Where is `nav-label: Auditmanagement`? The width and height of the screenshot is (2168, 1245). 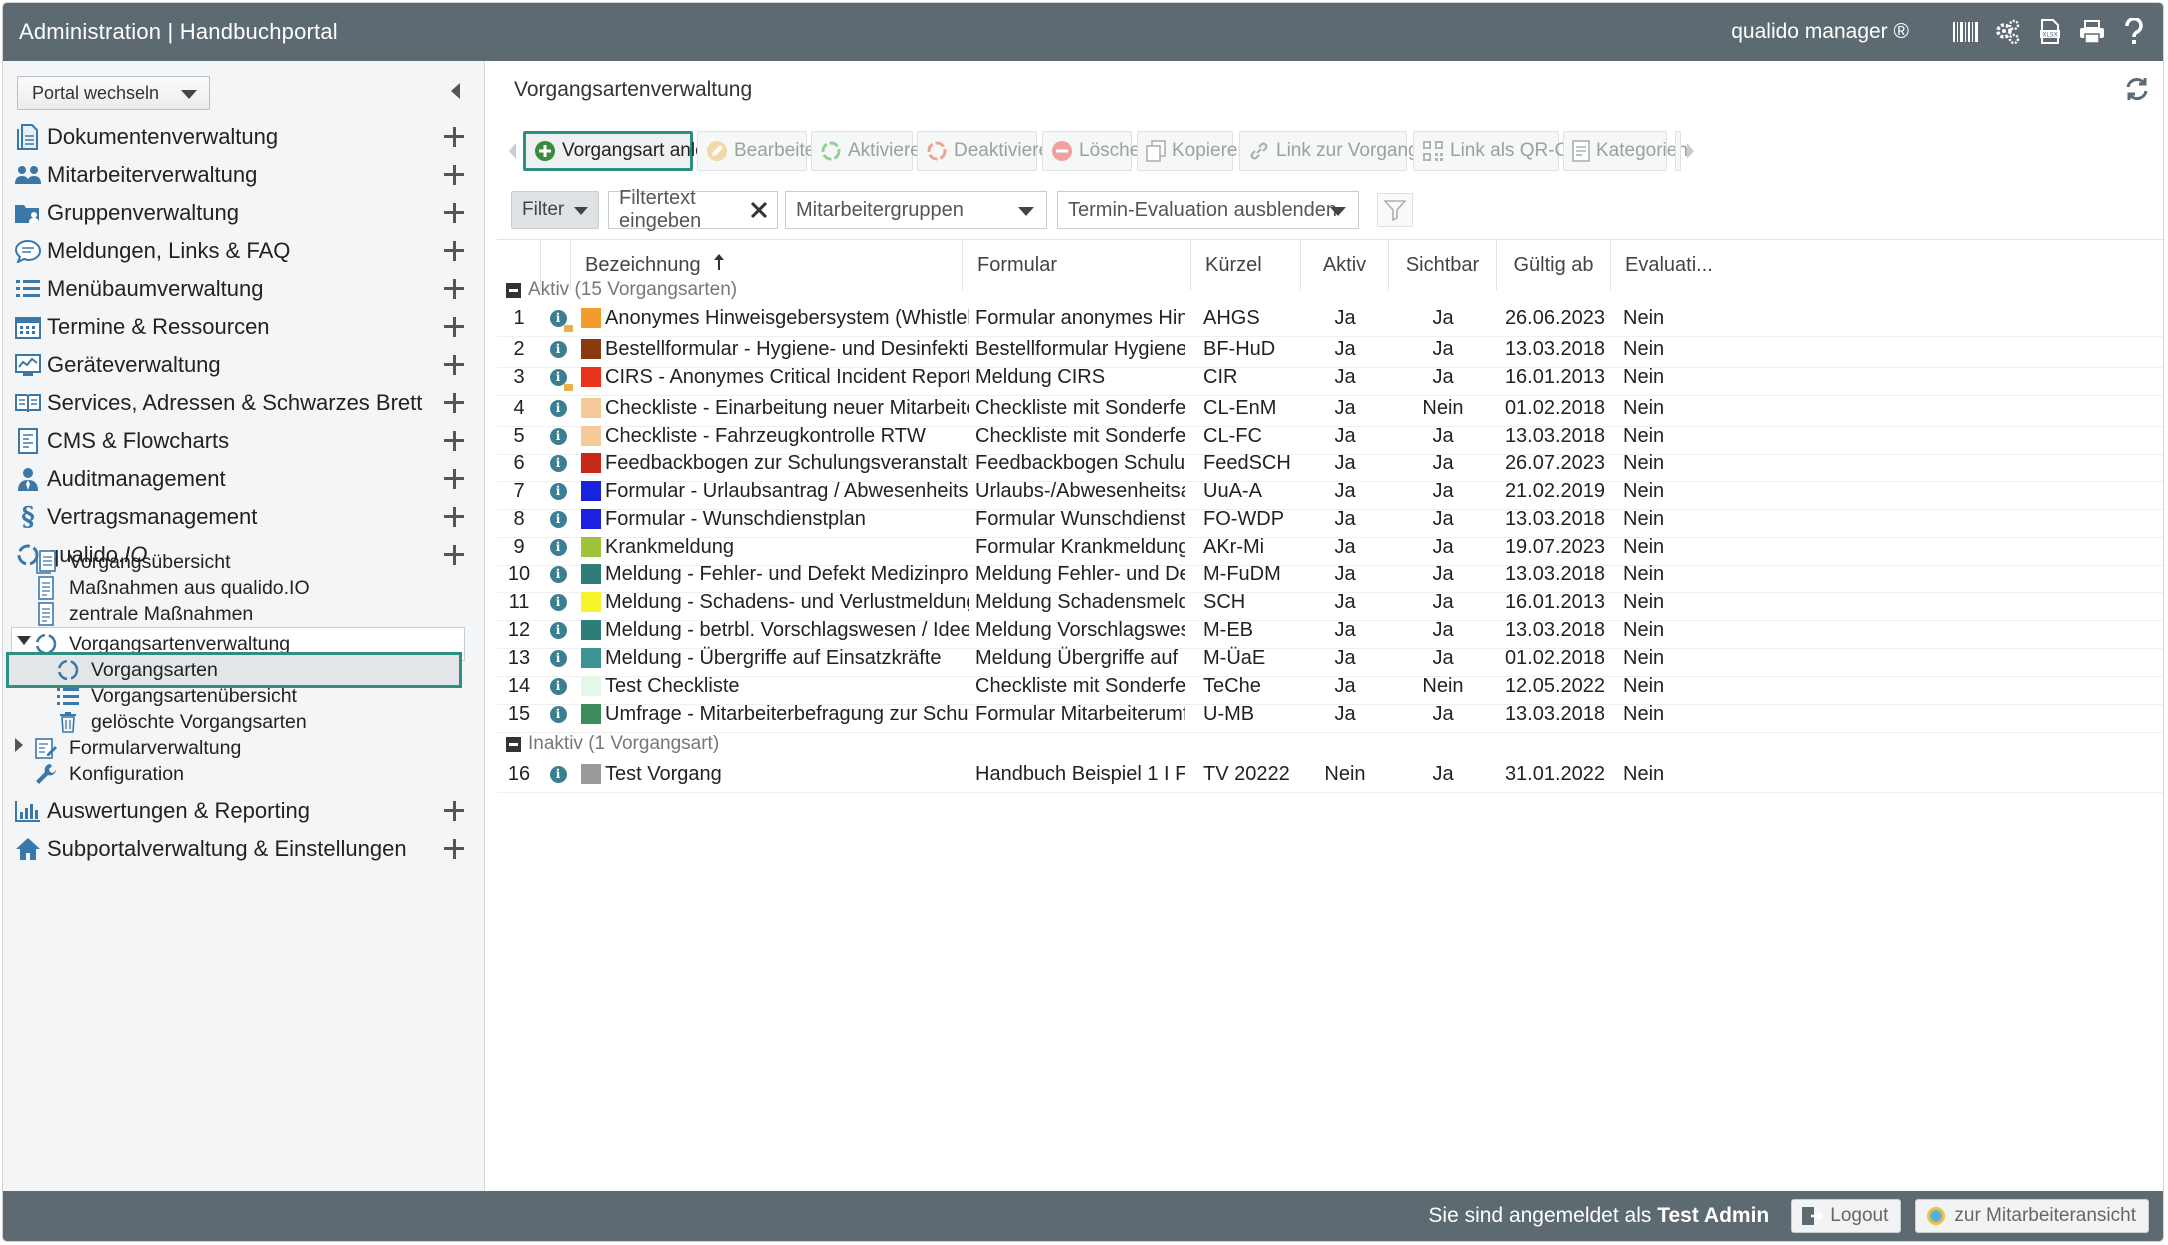 nav-label: Auditmanagement is located at coordinates (136, 478).